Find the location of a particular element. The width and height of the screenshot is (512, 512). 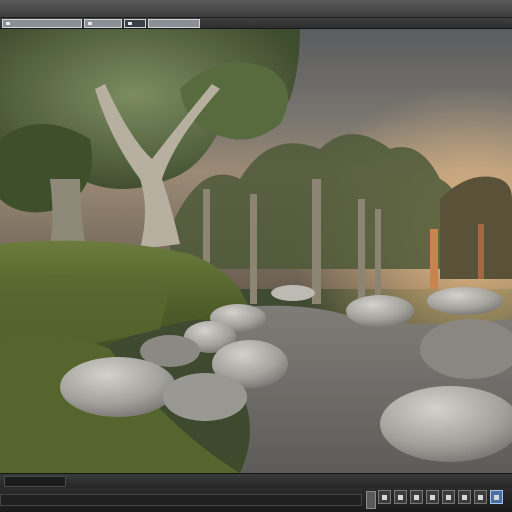

first-frame-icon is located at coordinates (384, 497).